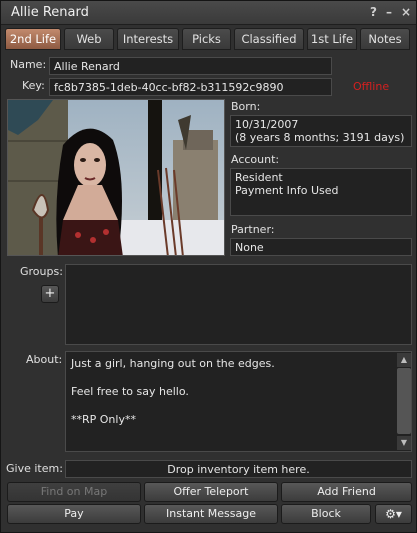 The width and height of the screenshot is (417, 533). Describe the element at coordinates (190, 87) in the screenshot. I see `key-field: fc8b7385-1deb-40cc-bf82-b311592c9890` at that location.